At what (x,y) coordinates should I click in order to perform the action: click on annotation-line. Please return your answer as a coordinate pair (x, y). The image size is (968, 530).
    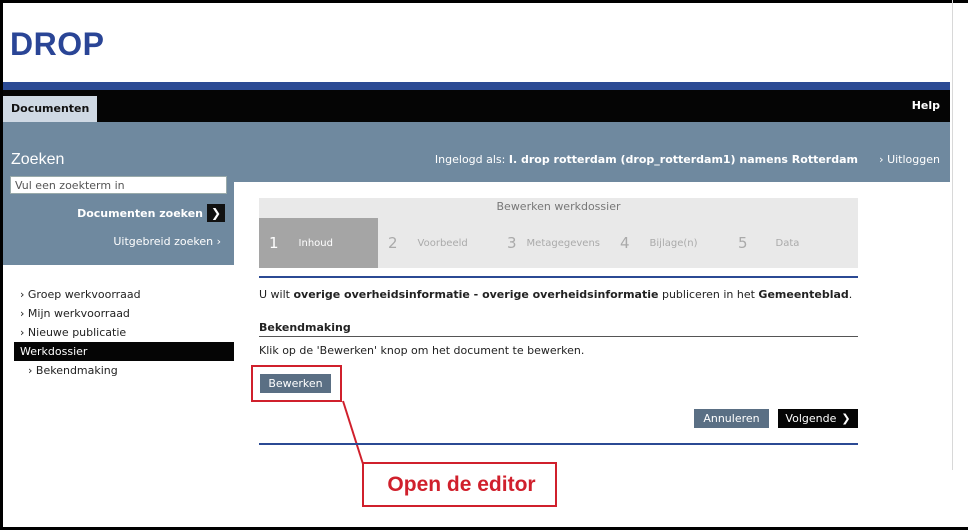
    Looking at the image, I should click on (353, 432).